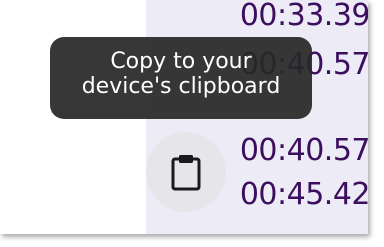 This screenshot has height=247, width=384. Describe the element at coordinates (303, 150) in the screenshot. I see `timestamp-start-2: 00:40.57` at that location.